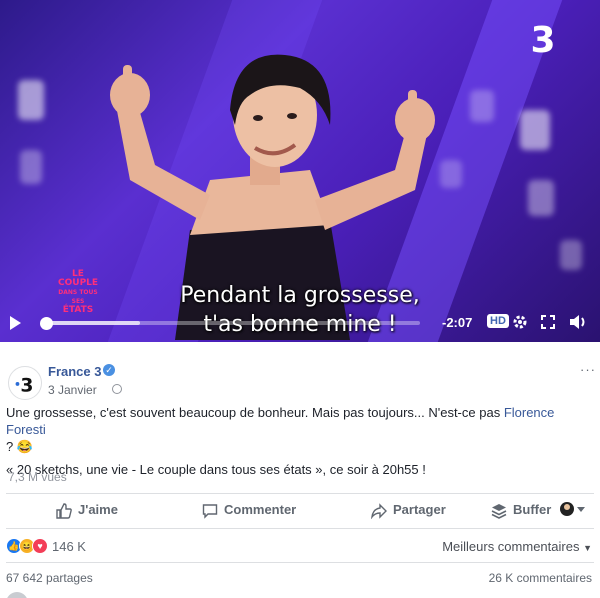 The width and height of the screenshot is (600, 598). What do you see at coordinates (300, 511) in the screenshot?
I see `post-actions: J'aime Commenter Partager Buffer` at bounding box center [300, 511].